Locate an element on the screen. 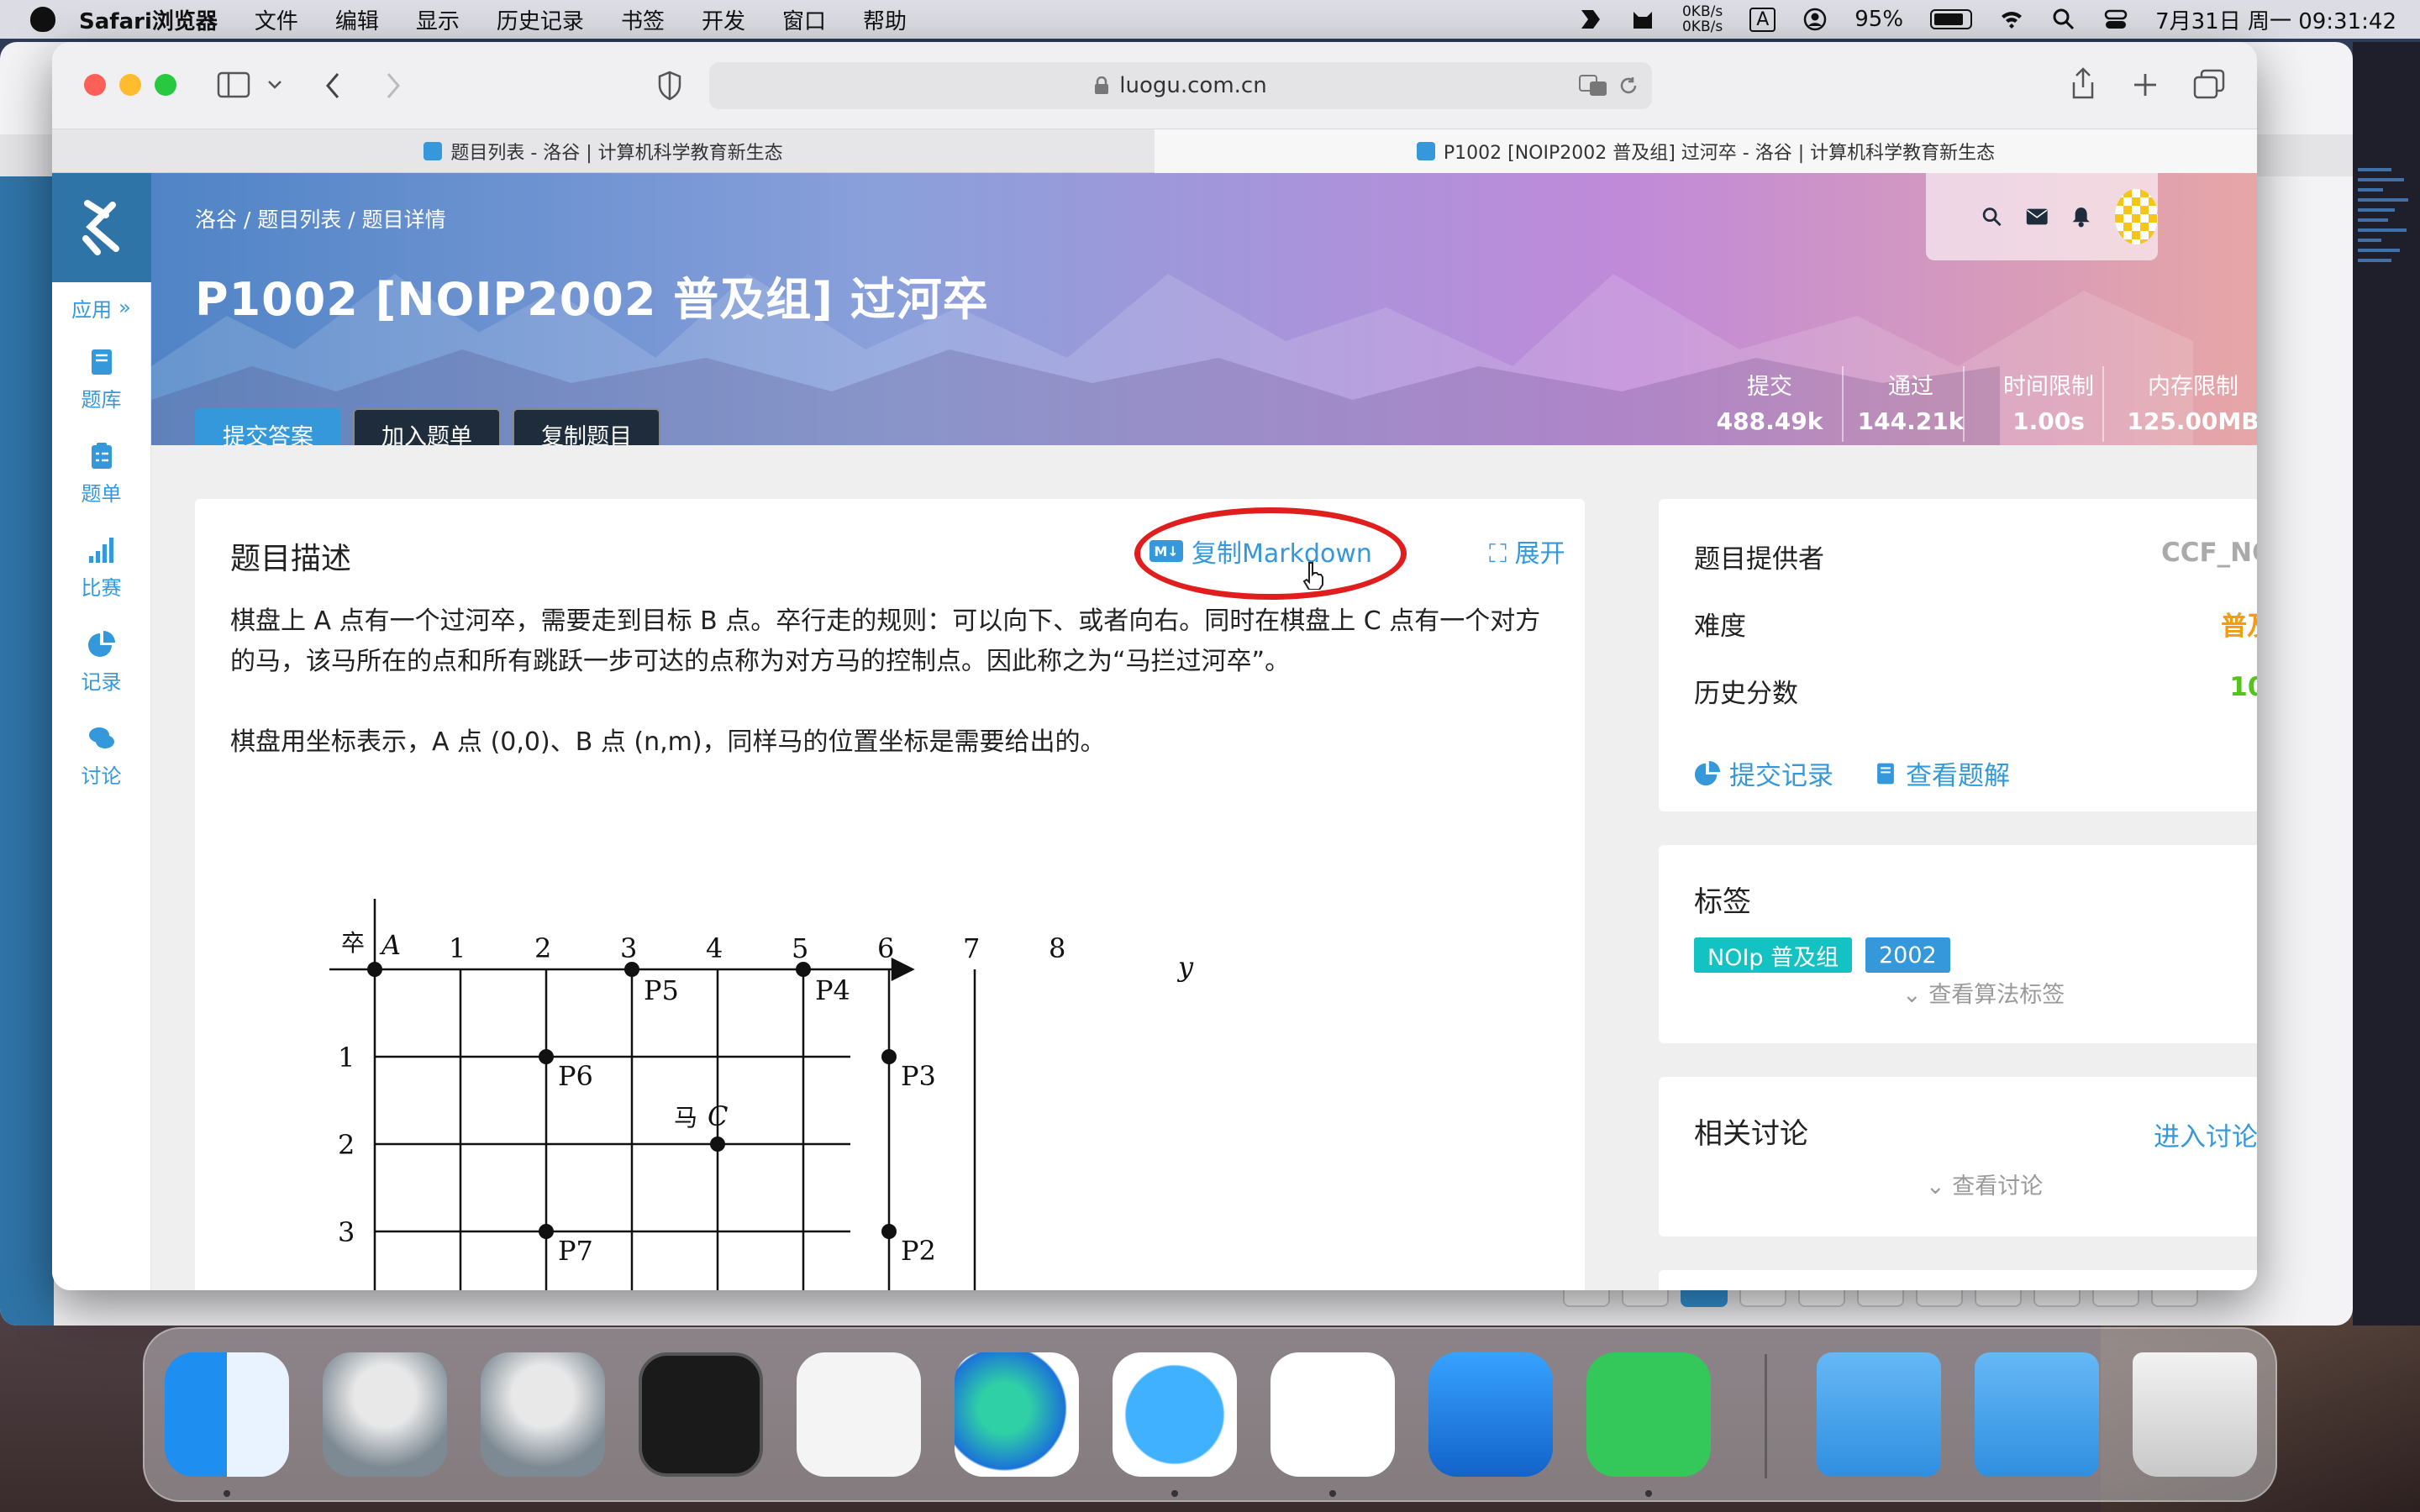  menu-help: 帮助 is located at coordinates (885, 19).